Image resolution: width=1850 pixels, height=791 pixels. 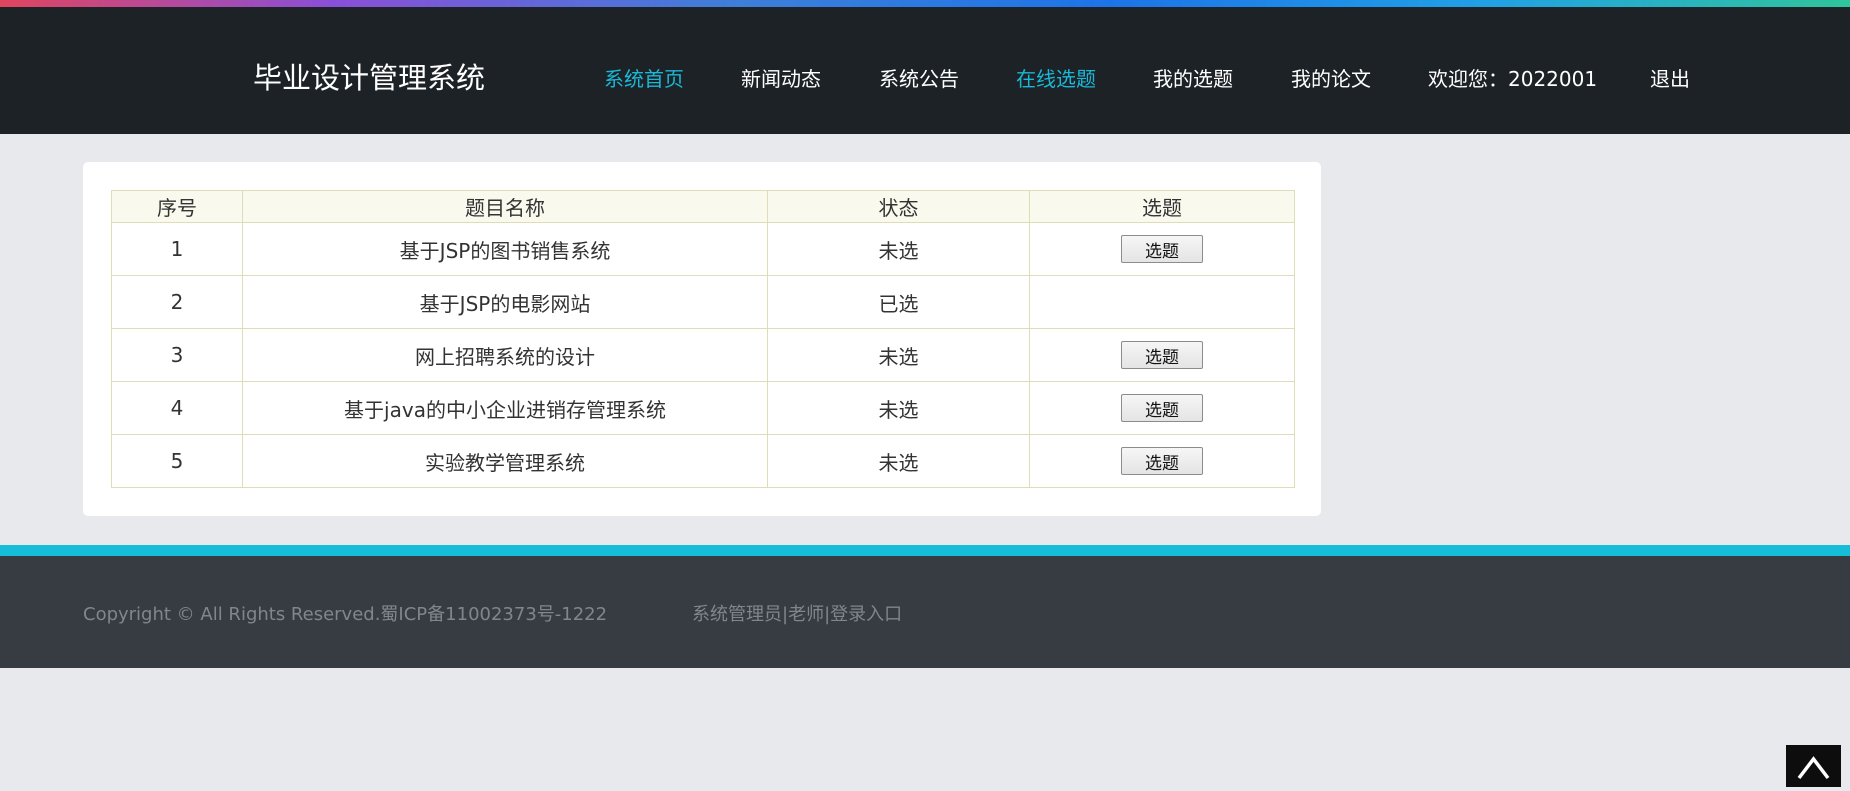 What do you see at coordinates (1193, 77) in the screenshot?
I see `nav-my-topics: 我的选题` at bounding box center [1193, 77].